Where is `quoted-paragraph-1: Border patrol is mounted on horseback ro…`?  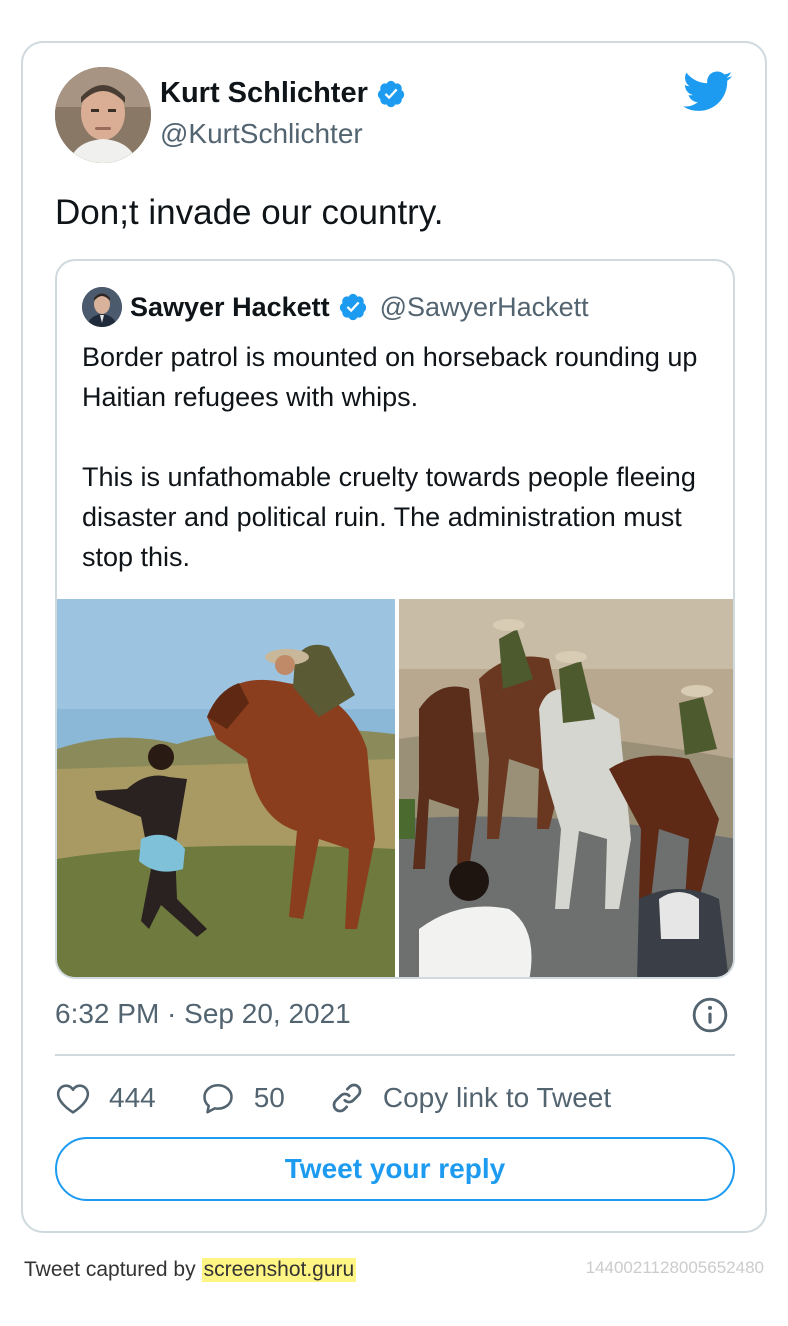
quoted-paragraph-1: Border patrol is mounted on horseback ro… is located at coordinates (390, 377).